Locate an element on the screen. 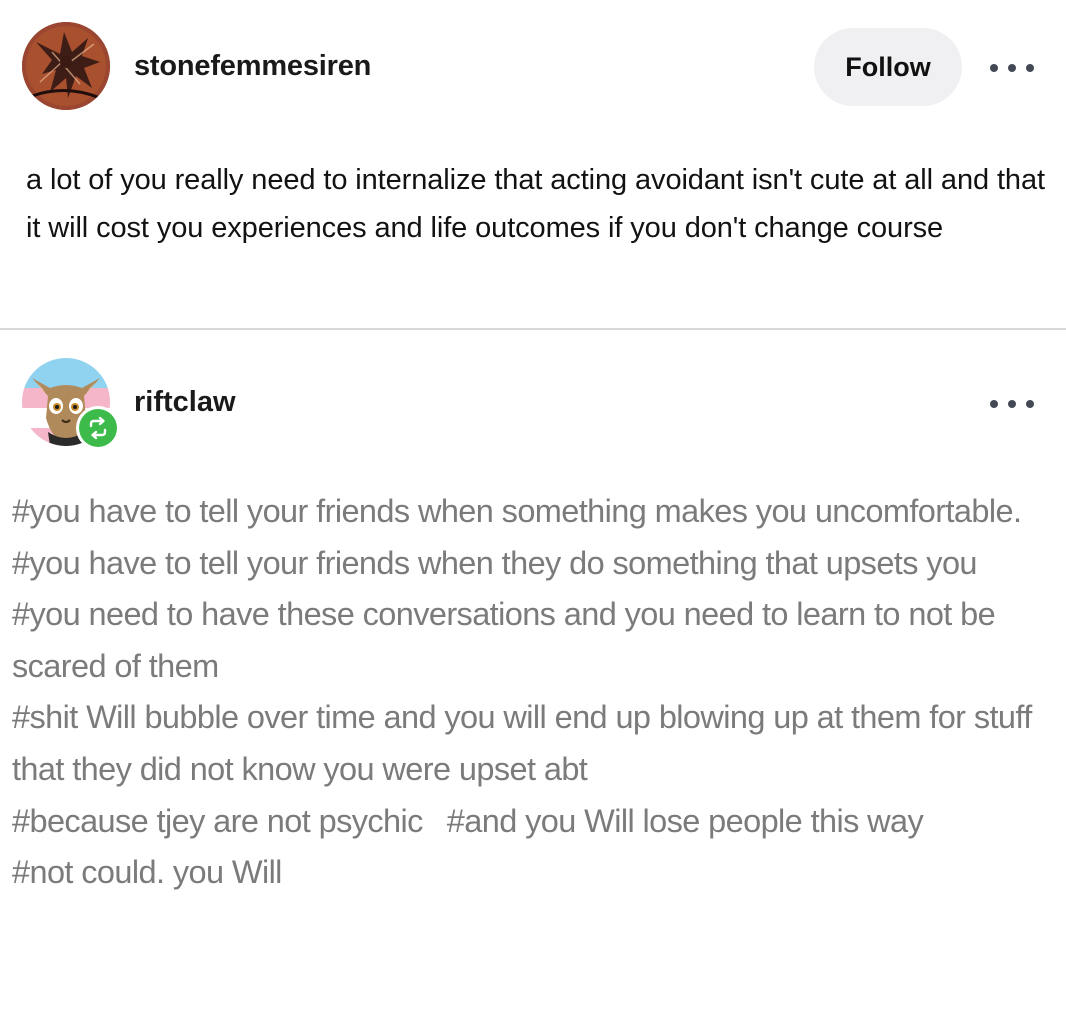  reblog-badge is located at coordinates (98, 428).